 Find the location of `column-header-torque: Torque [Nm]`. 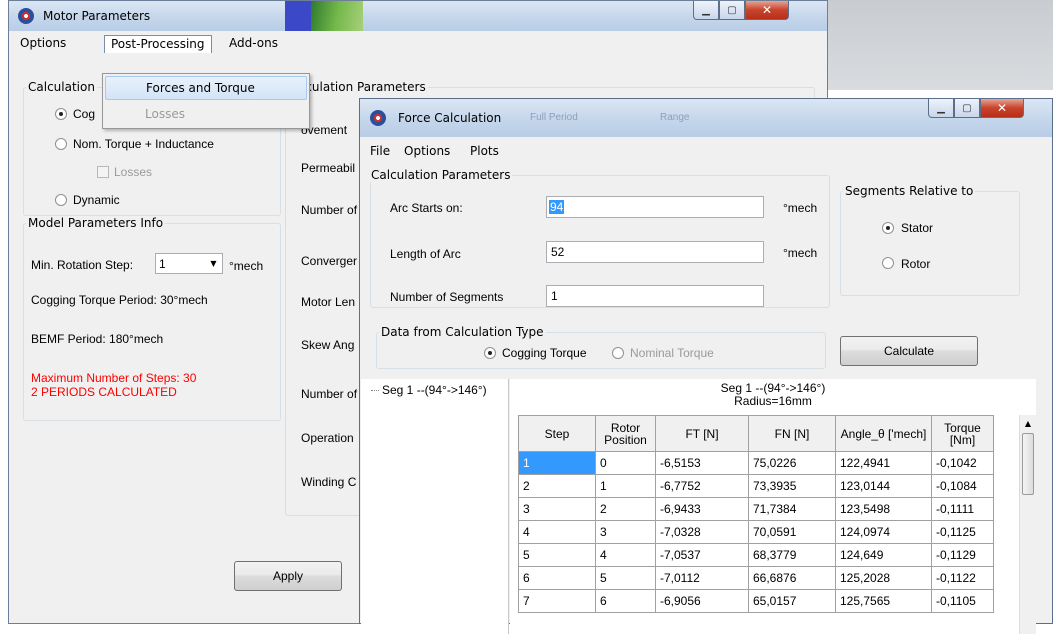

column-header-torque: Torque [Nm] is located at coordinates (962, 433).